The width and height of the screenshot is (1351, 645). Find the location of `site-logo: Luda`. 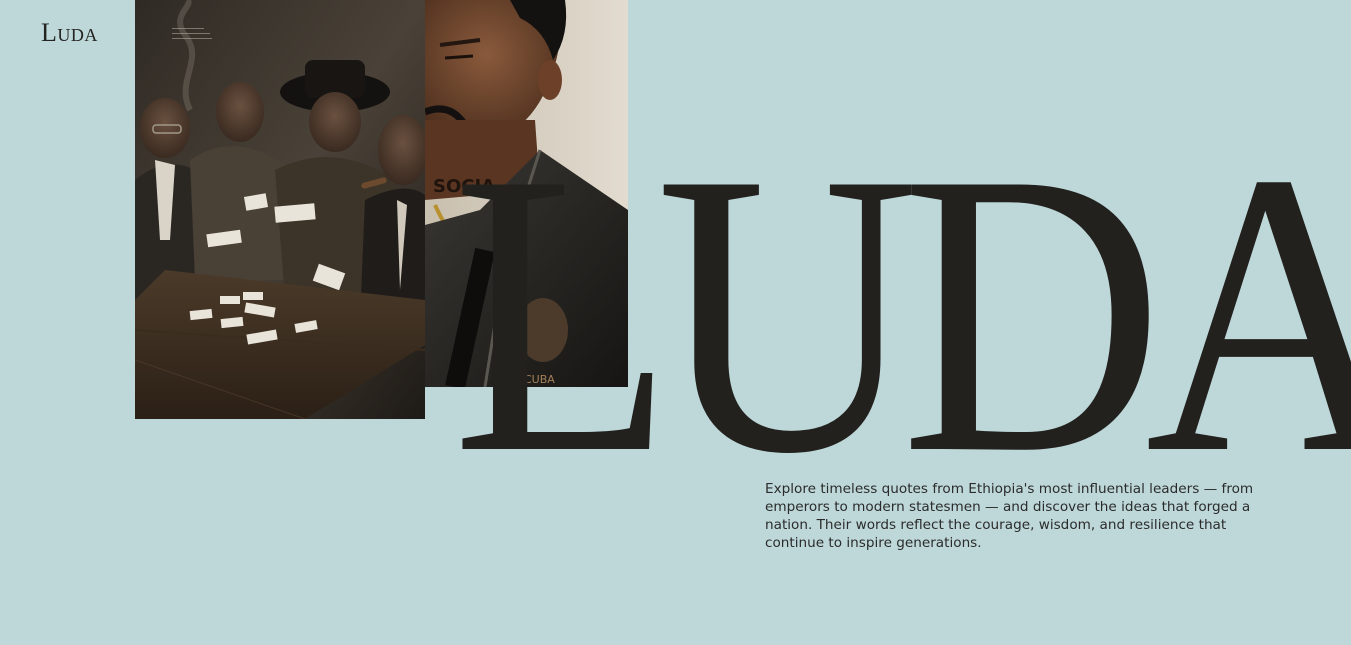

site-logo: Luda is located at coordinates (69, 33).